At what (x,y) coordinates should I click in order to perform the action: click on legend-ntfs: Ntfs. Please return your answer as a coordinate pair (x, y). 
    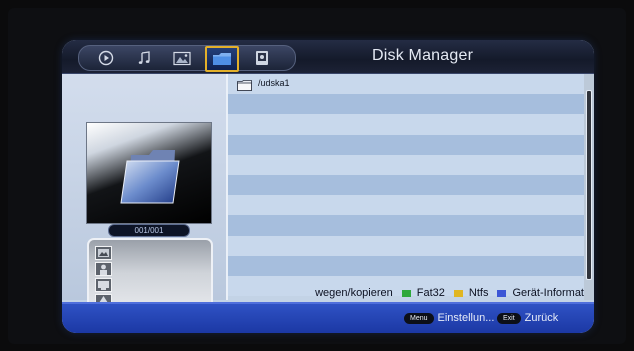
    Looking at the image, I should click on (471, 293).